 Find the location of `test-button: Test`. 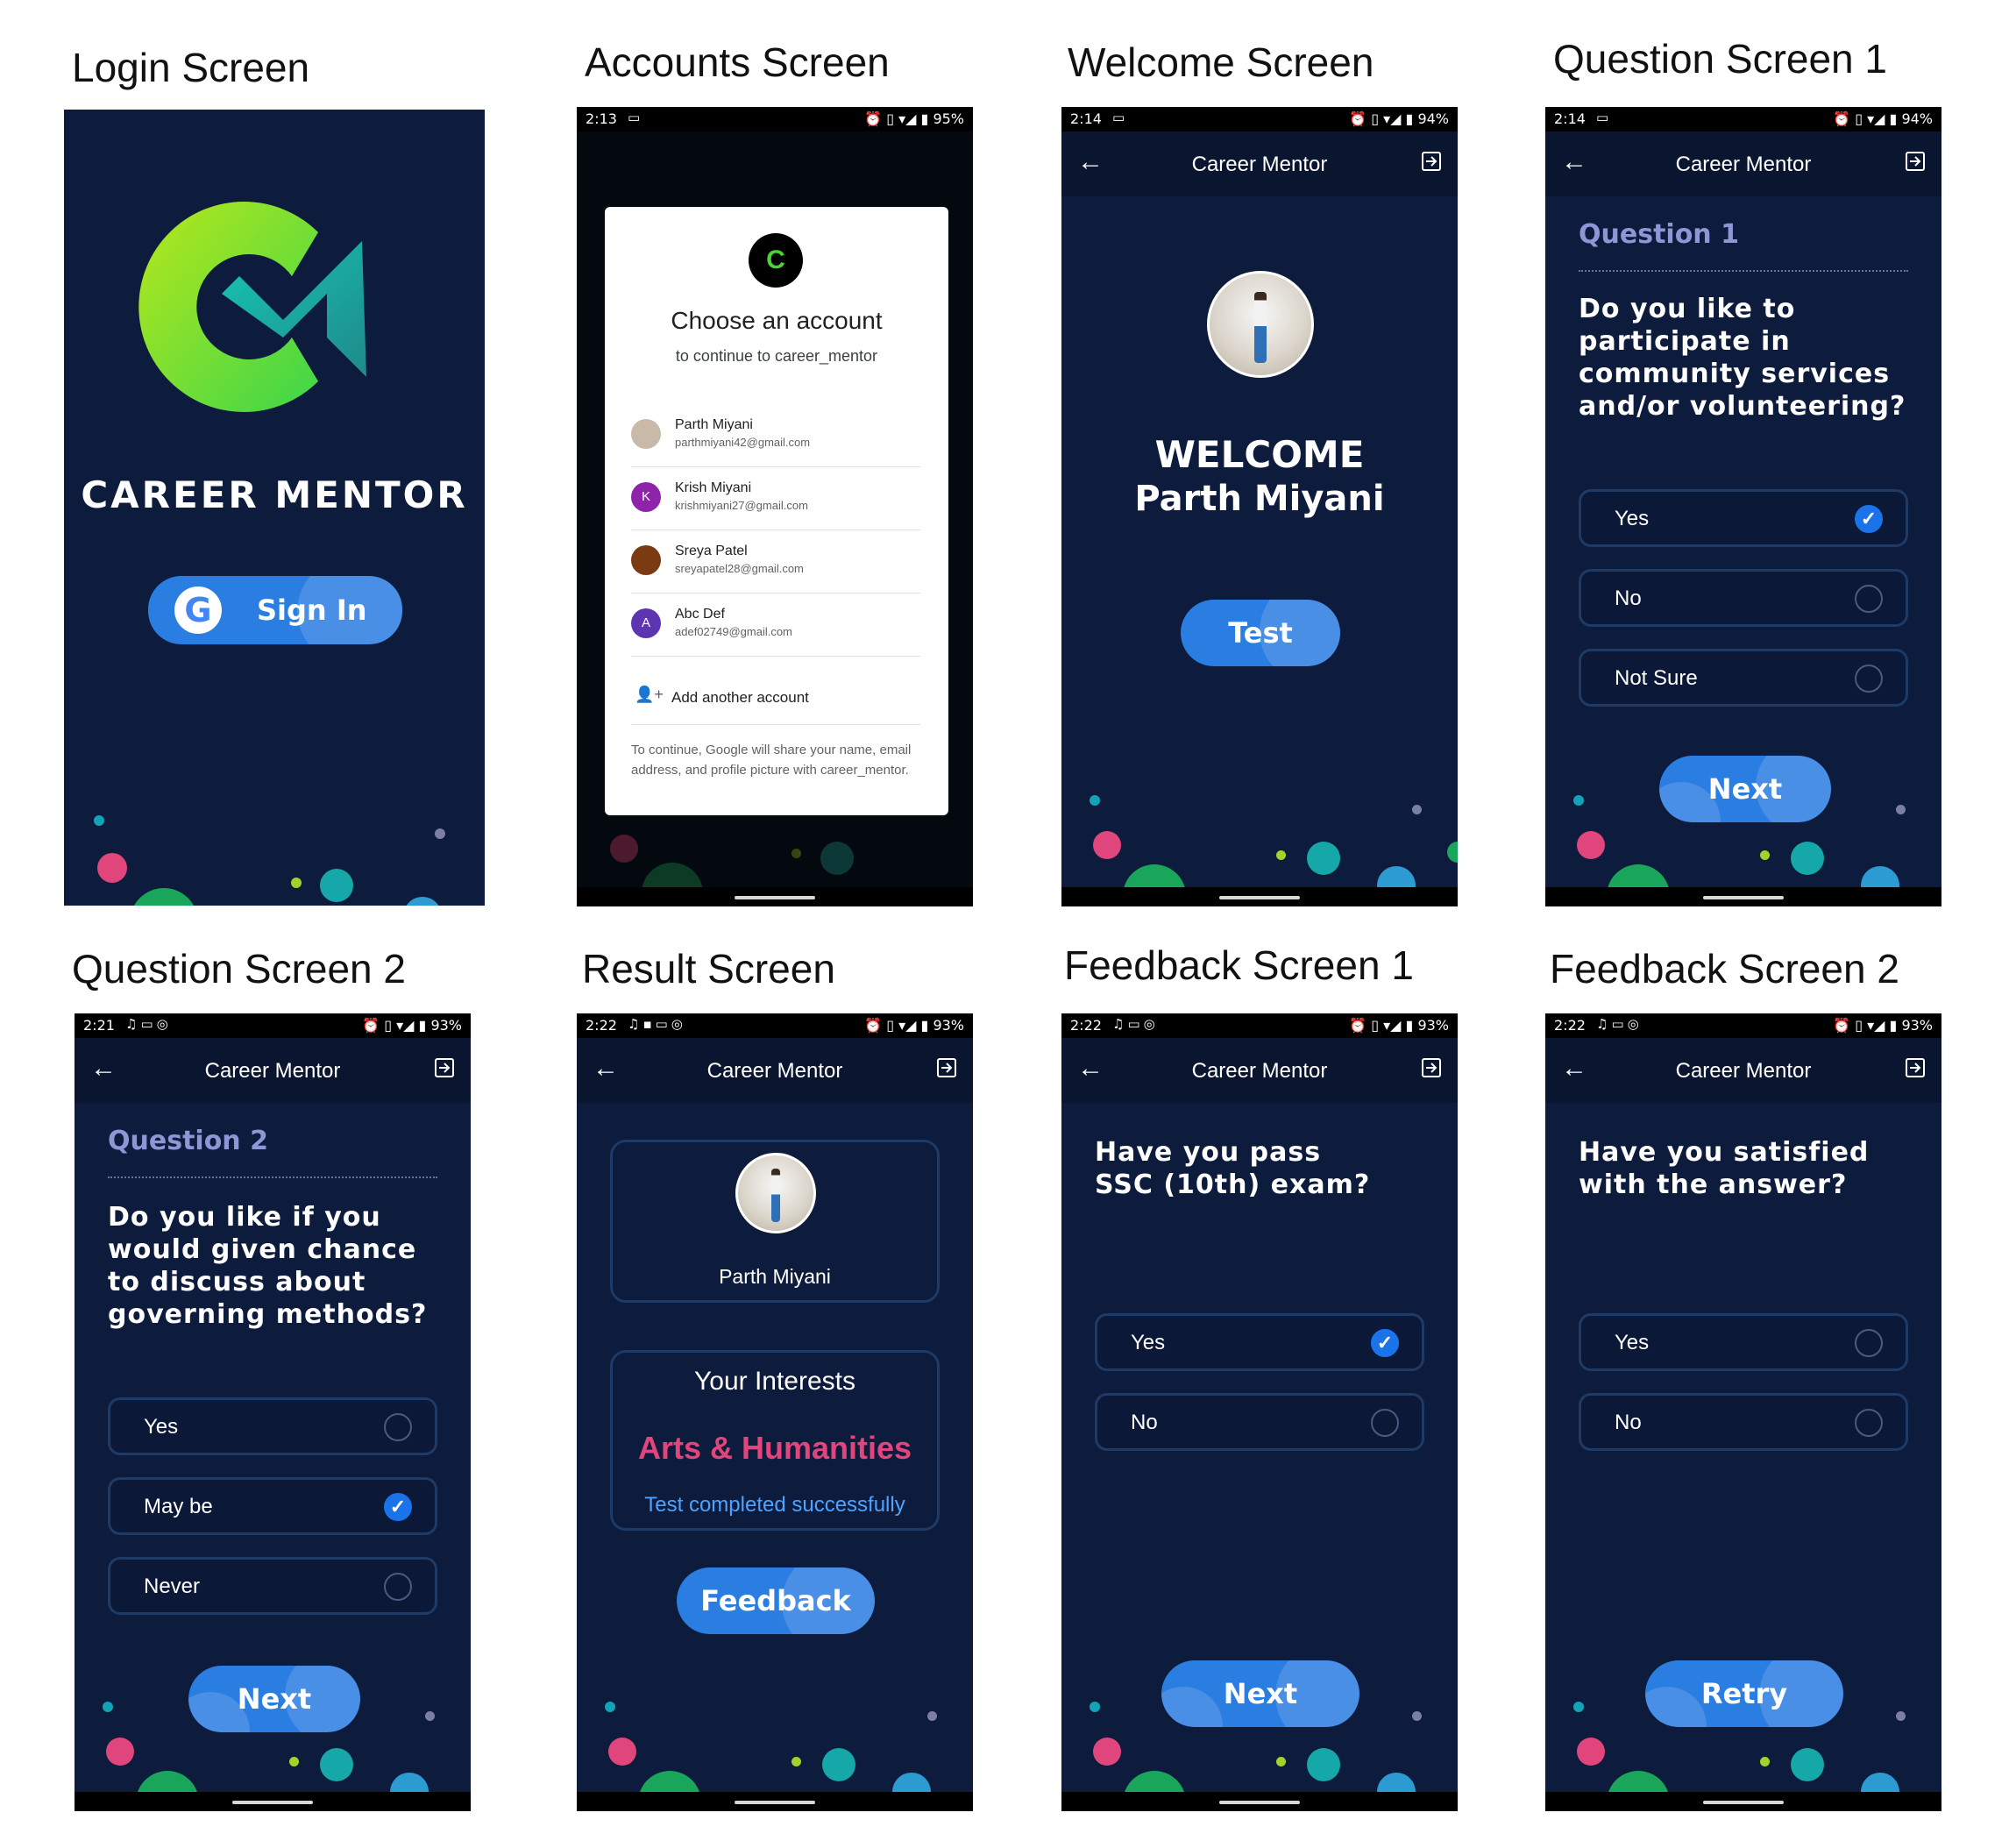

test-button: Test is located at coordinates (1260, 633).